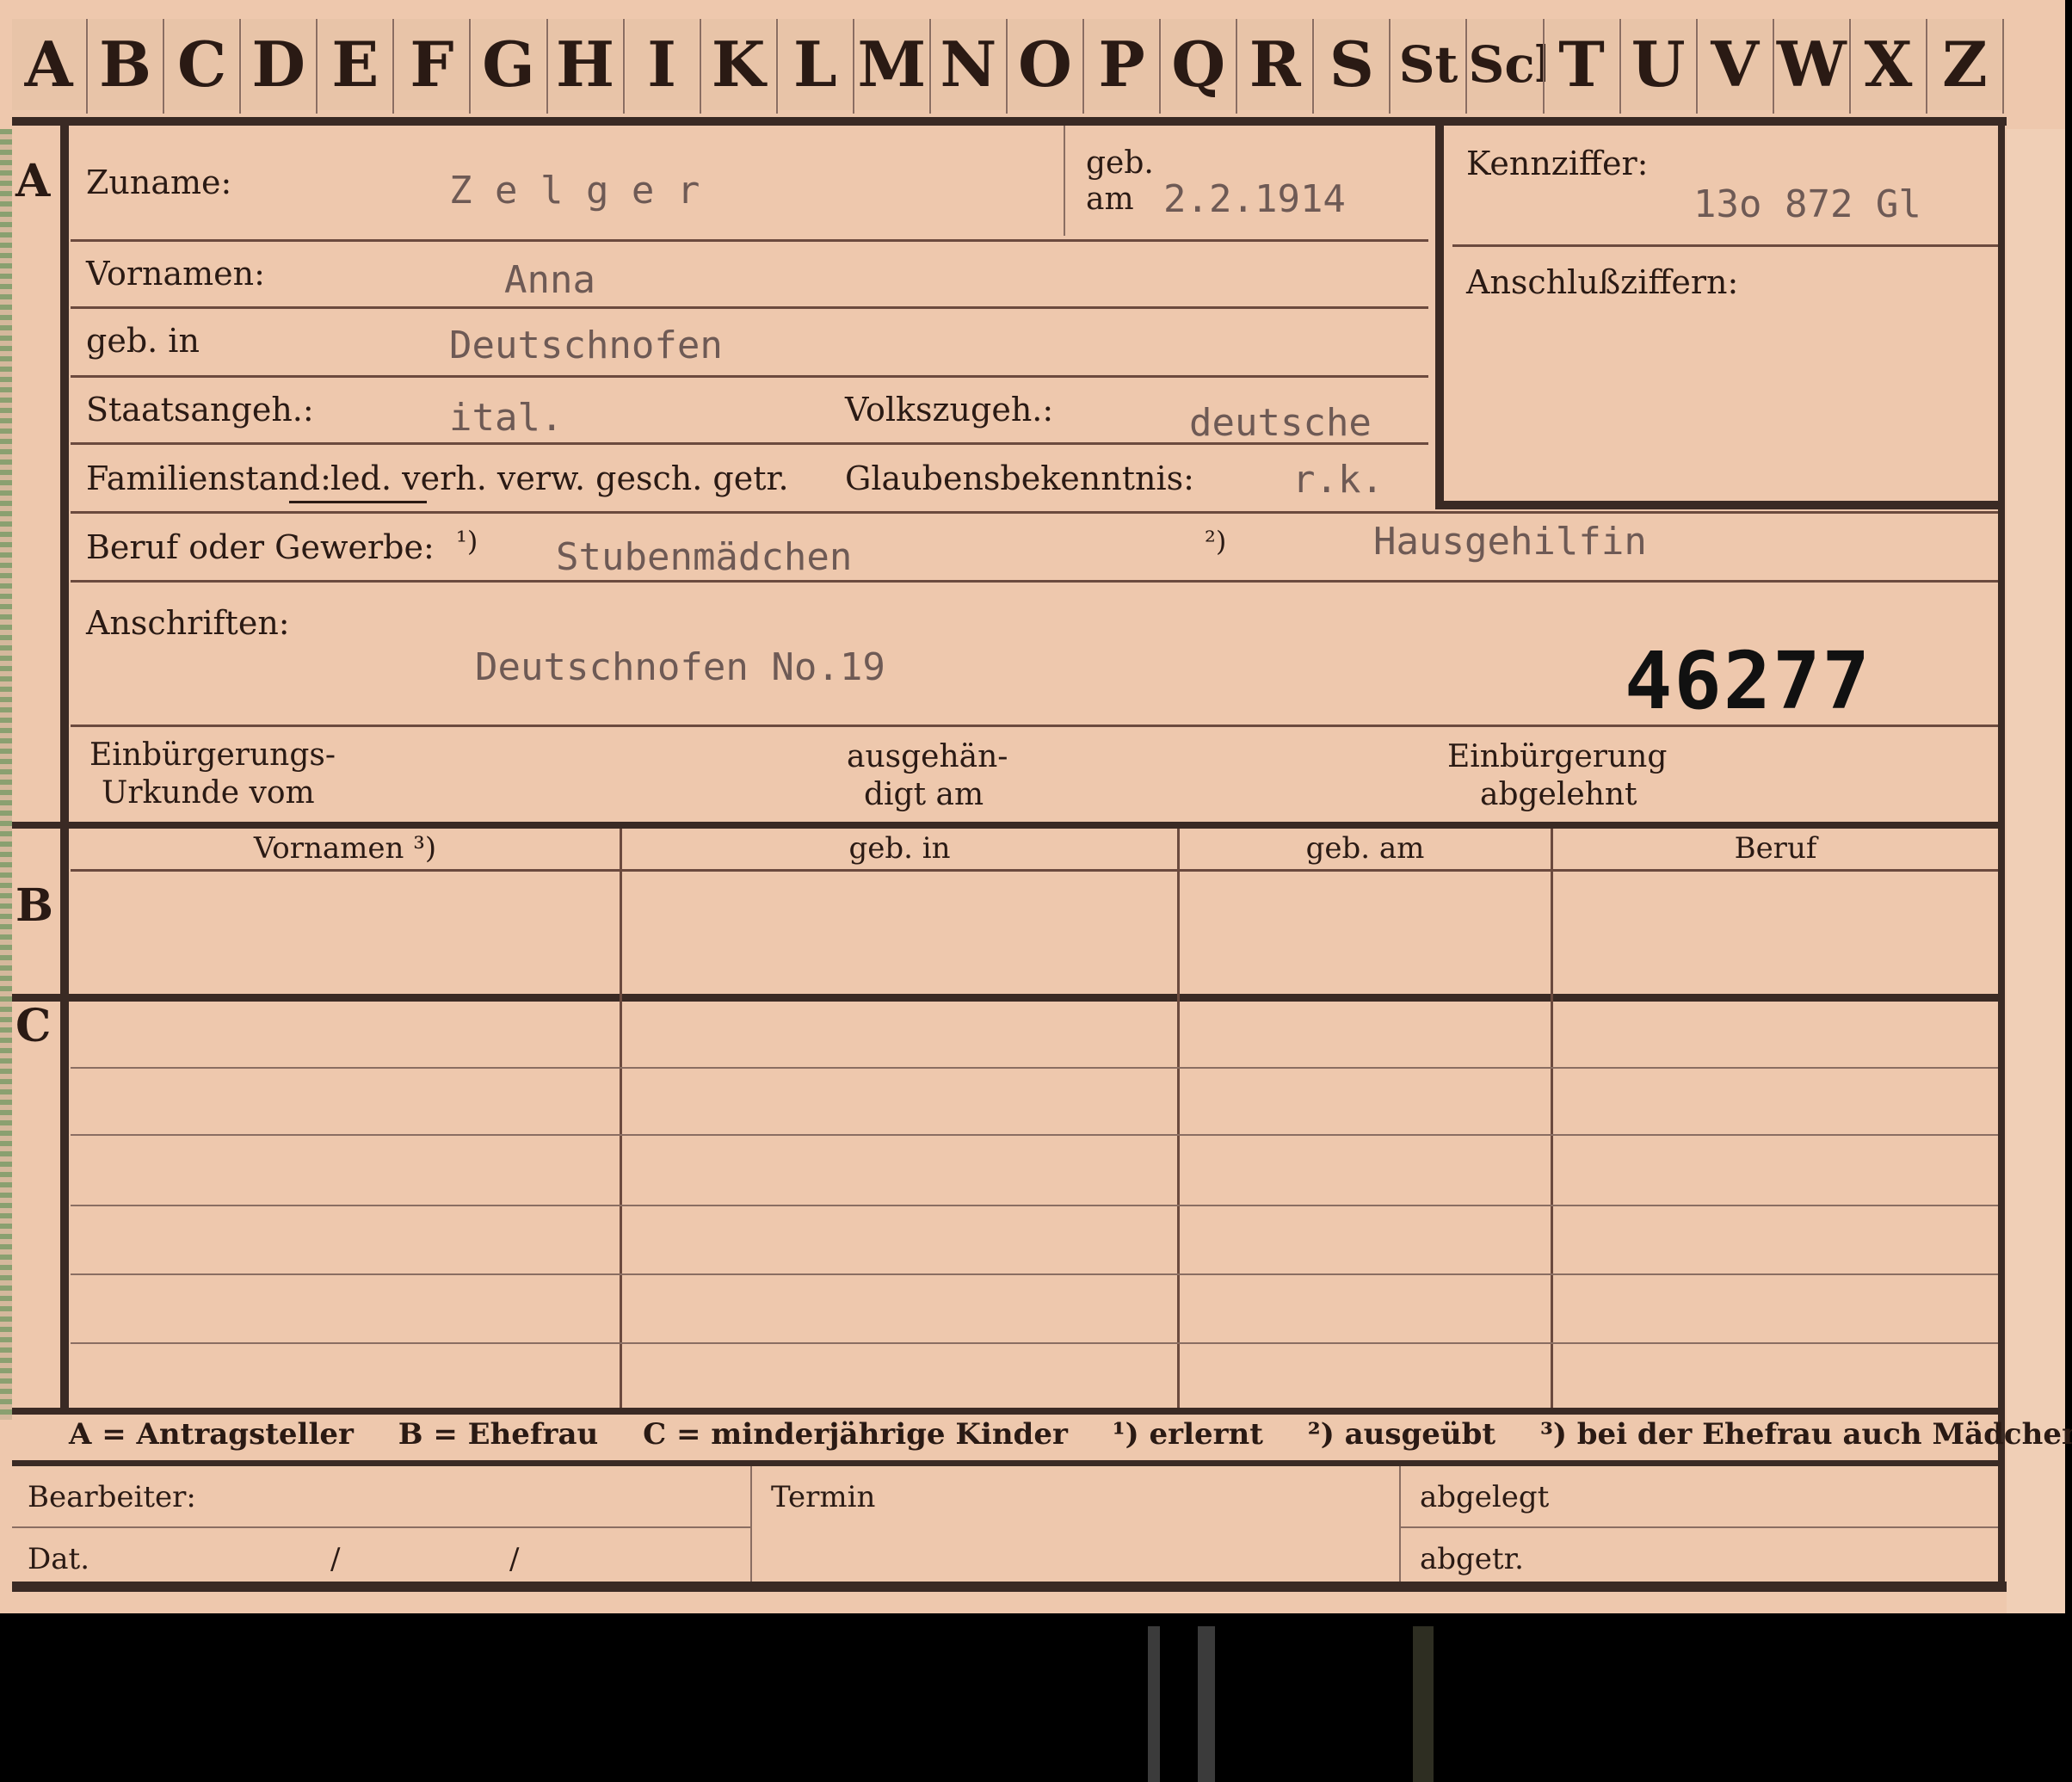  I want to click on ausgehaendigt-label-1: ausgehän-, so click(927, 756).